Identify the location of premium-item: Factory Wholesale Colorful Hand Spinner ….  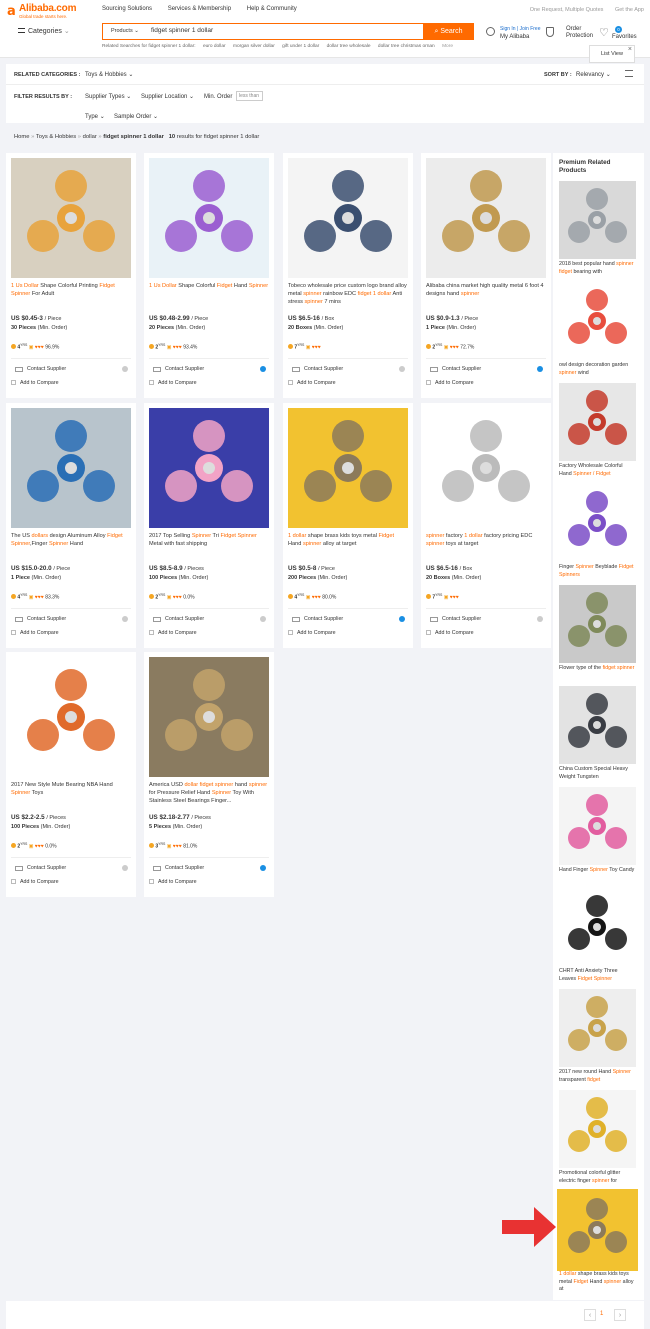
(597, 430).